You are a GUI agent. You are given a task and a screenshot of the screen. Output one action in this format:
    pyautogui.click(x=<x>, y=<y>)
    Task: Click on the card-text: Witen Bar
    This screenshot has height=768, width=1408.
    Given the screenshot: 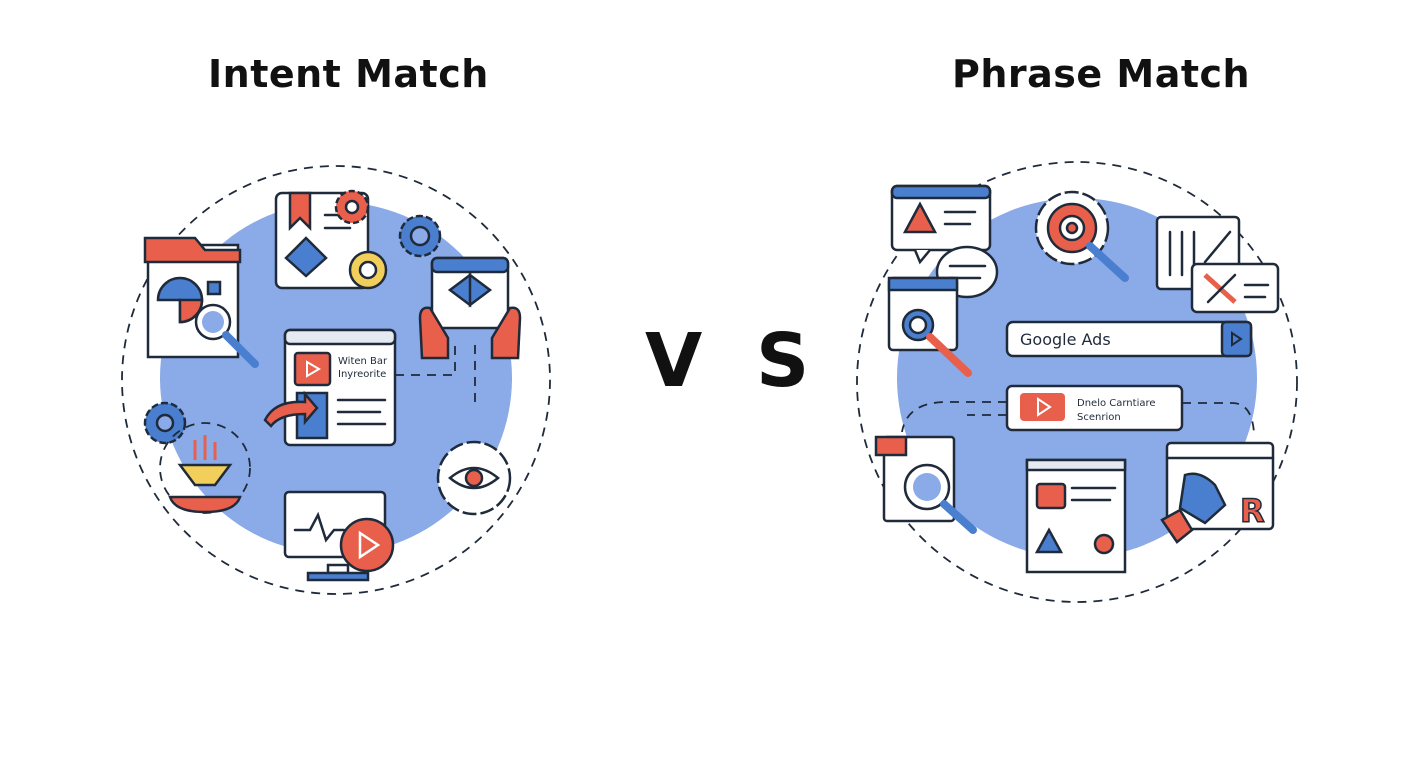 What is the action you would take?
    pyautogui.click(x=363, y=361)
    